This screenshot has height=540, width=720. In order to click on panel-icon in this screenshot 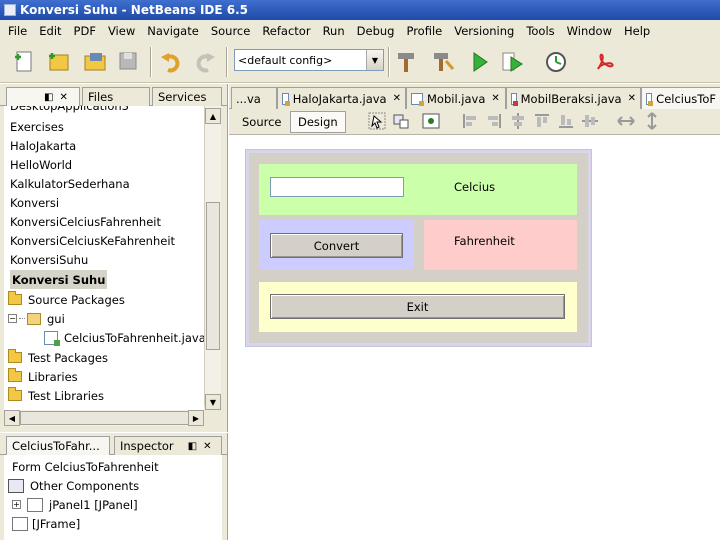, I will do `click(35, 504)`.